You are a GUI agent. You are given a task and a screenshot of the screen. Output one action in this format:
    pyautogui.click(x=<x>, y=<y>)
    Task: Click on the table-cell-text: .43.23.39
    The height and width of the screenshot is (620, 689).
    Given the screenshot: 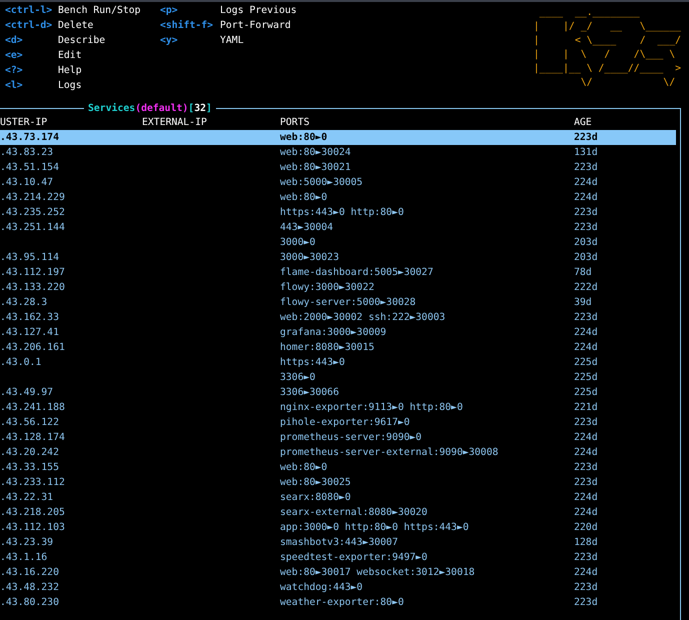 What is the action you would take?
    pyautogui.click(x=27, y=543)
    